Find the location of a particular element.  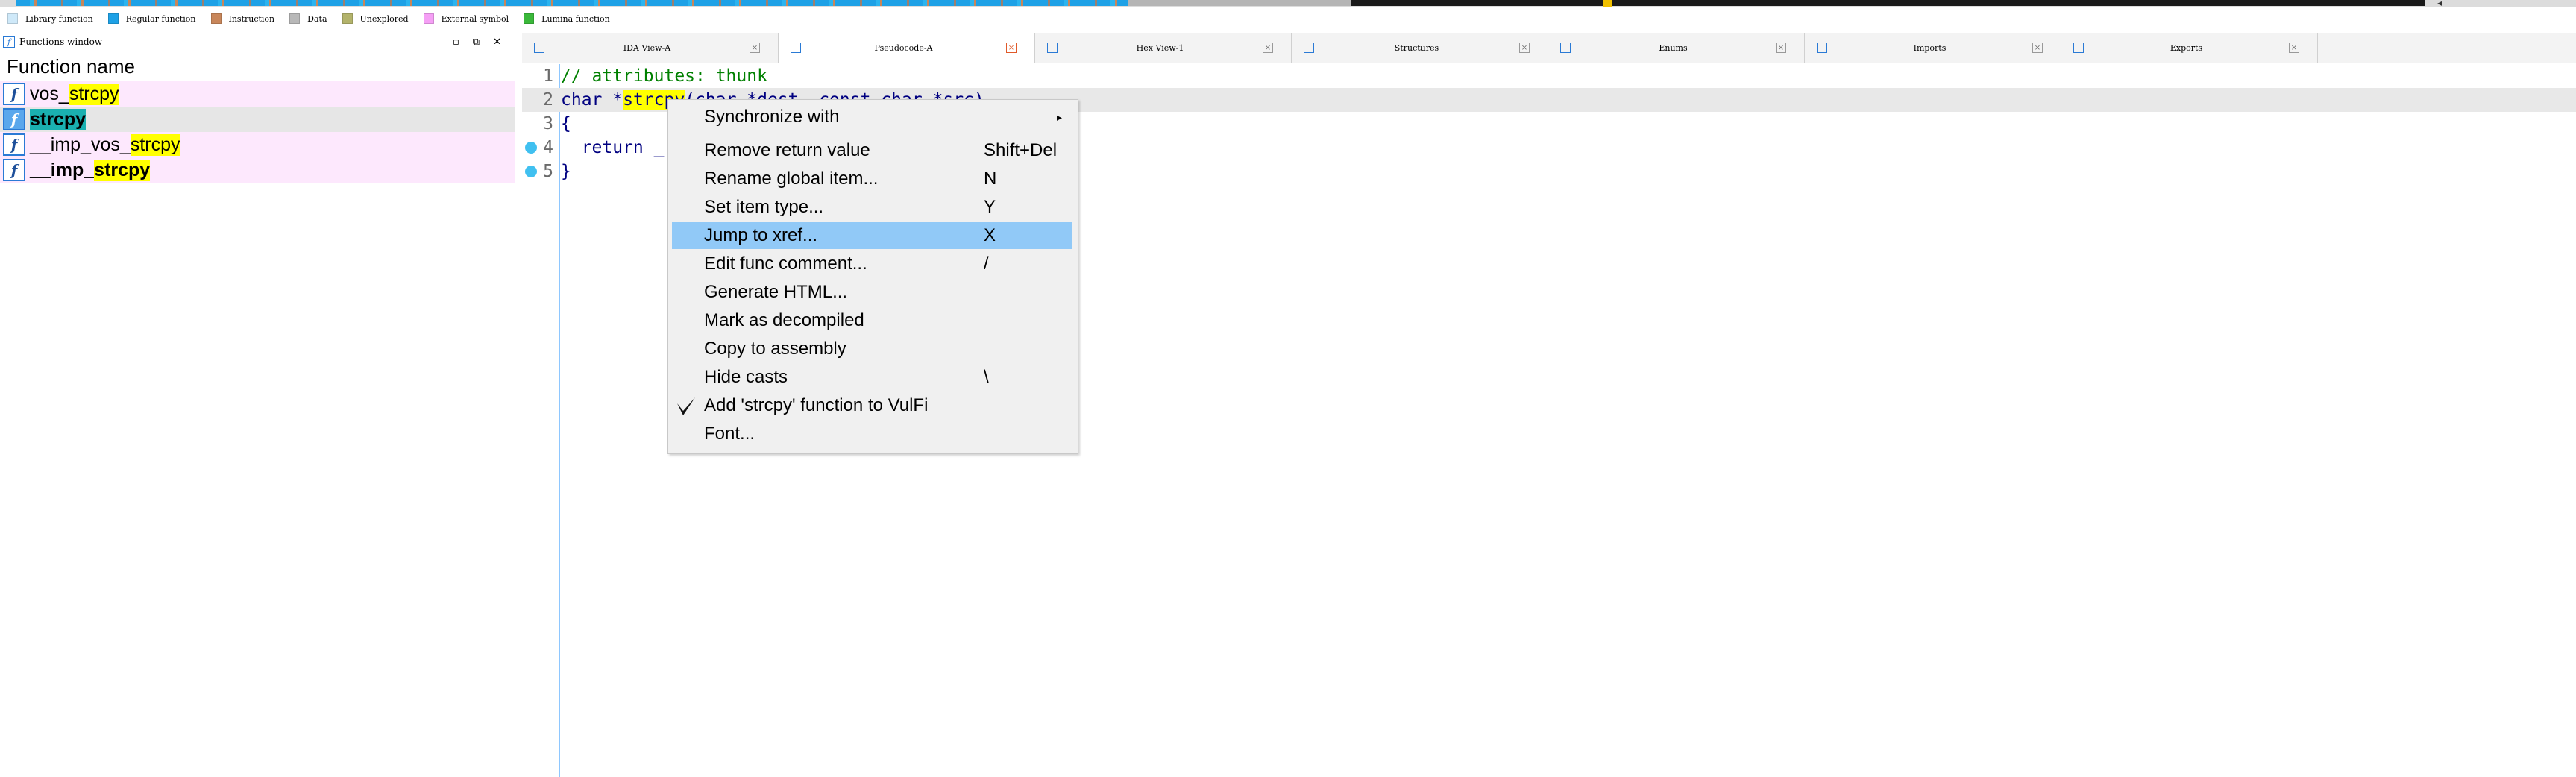

ida-view-icon is located at coordinates (539, 48).